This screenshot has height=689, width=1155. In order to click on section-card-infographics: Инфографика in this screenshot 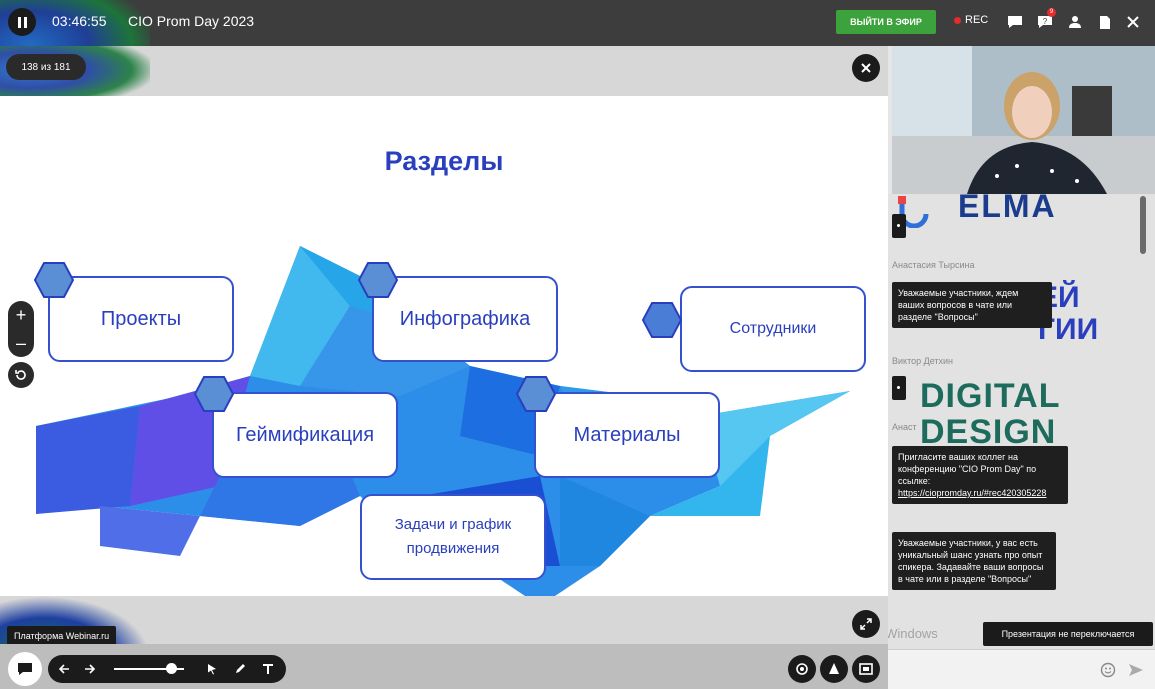, I will do `click(465, 319)`.